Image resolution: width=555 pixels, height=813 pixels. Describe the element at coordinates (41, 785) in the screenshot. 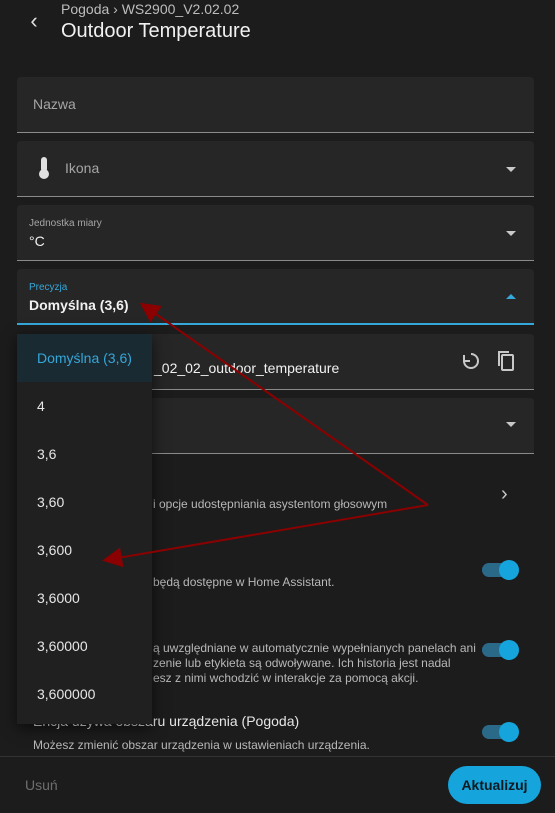

I see `delete-button: Usuń` at that location.